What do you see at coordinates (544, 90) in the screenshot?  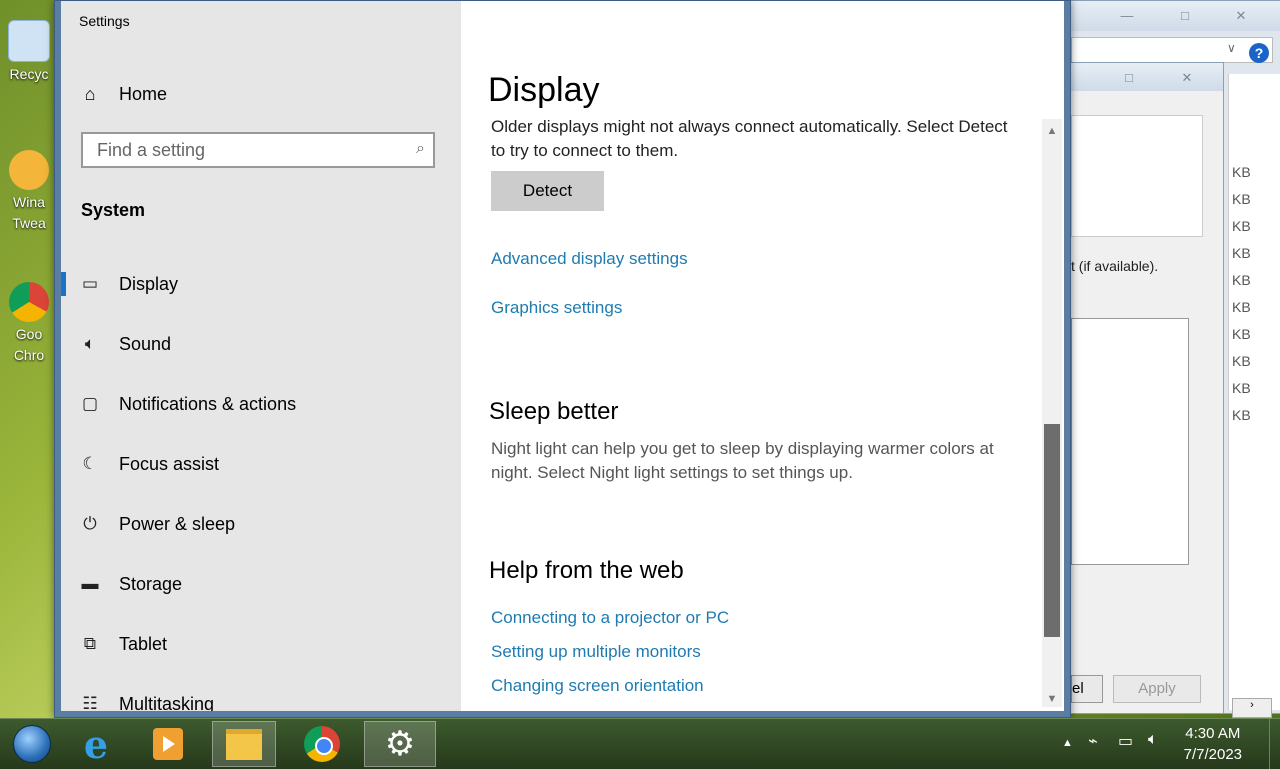 I see `page-title: Display` at bounding box center [544, 90].